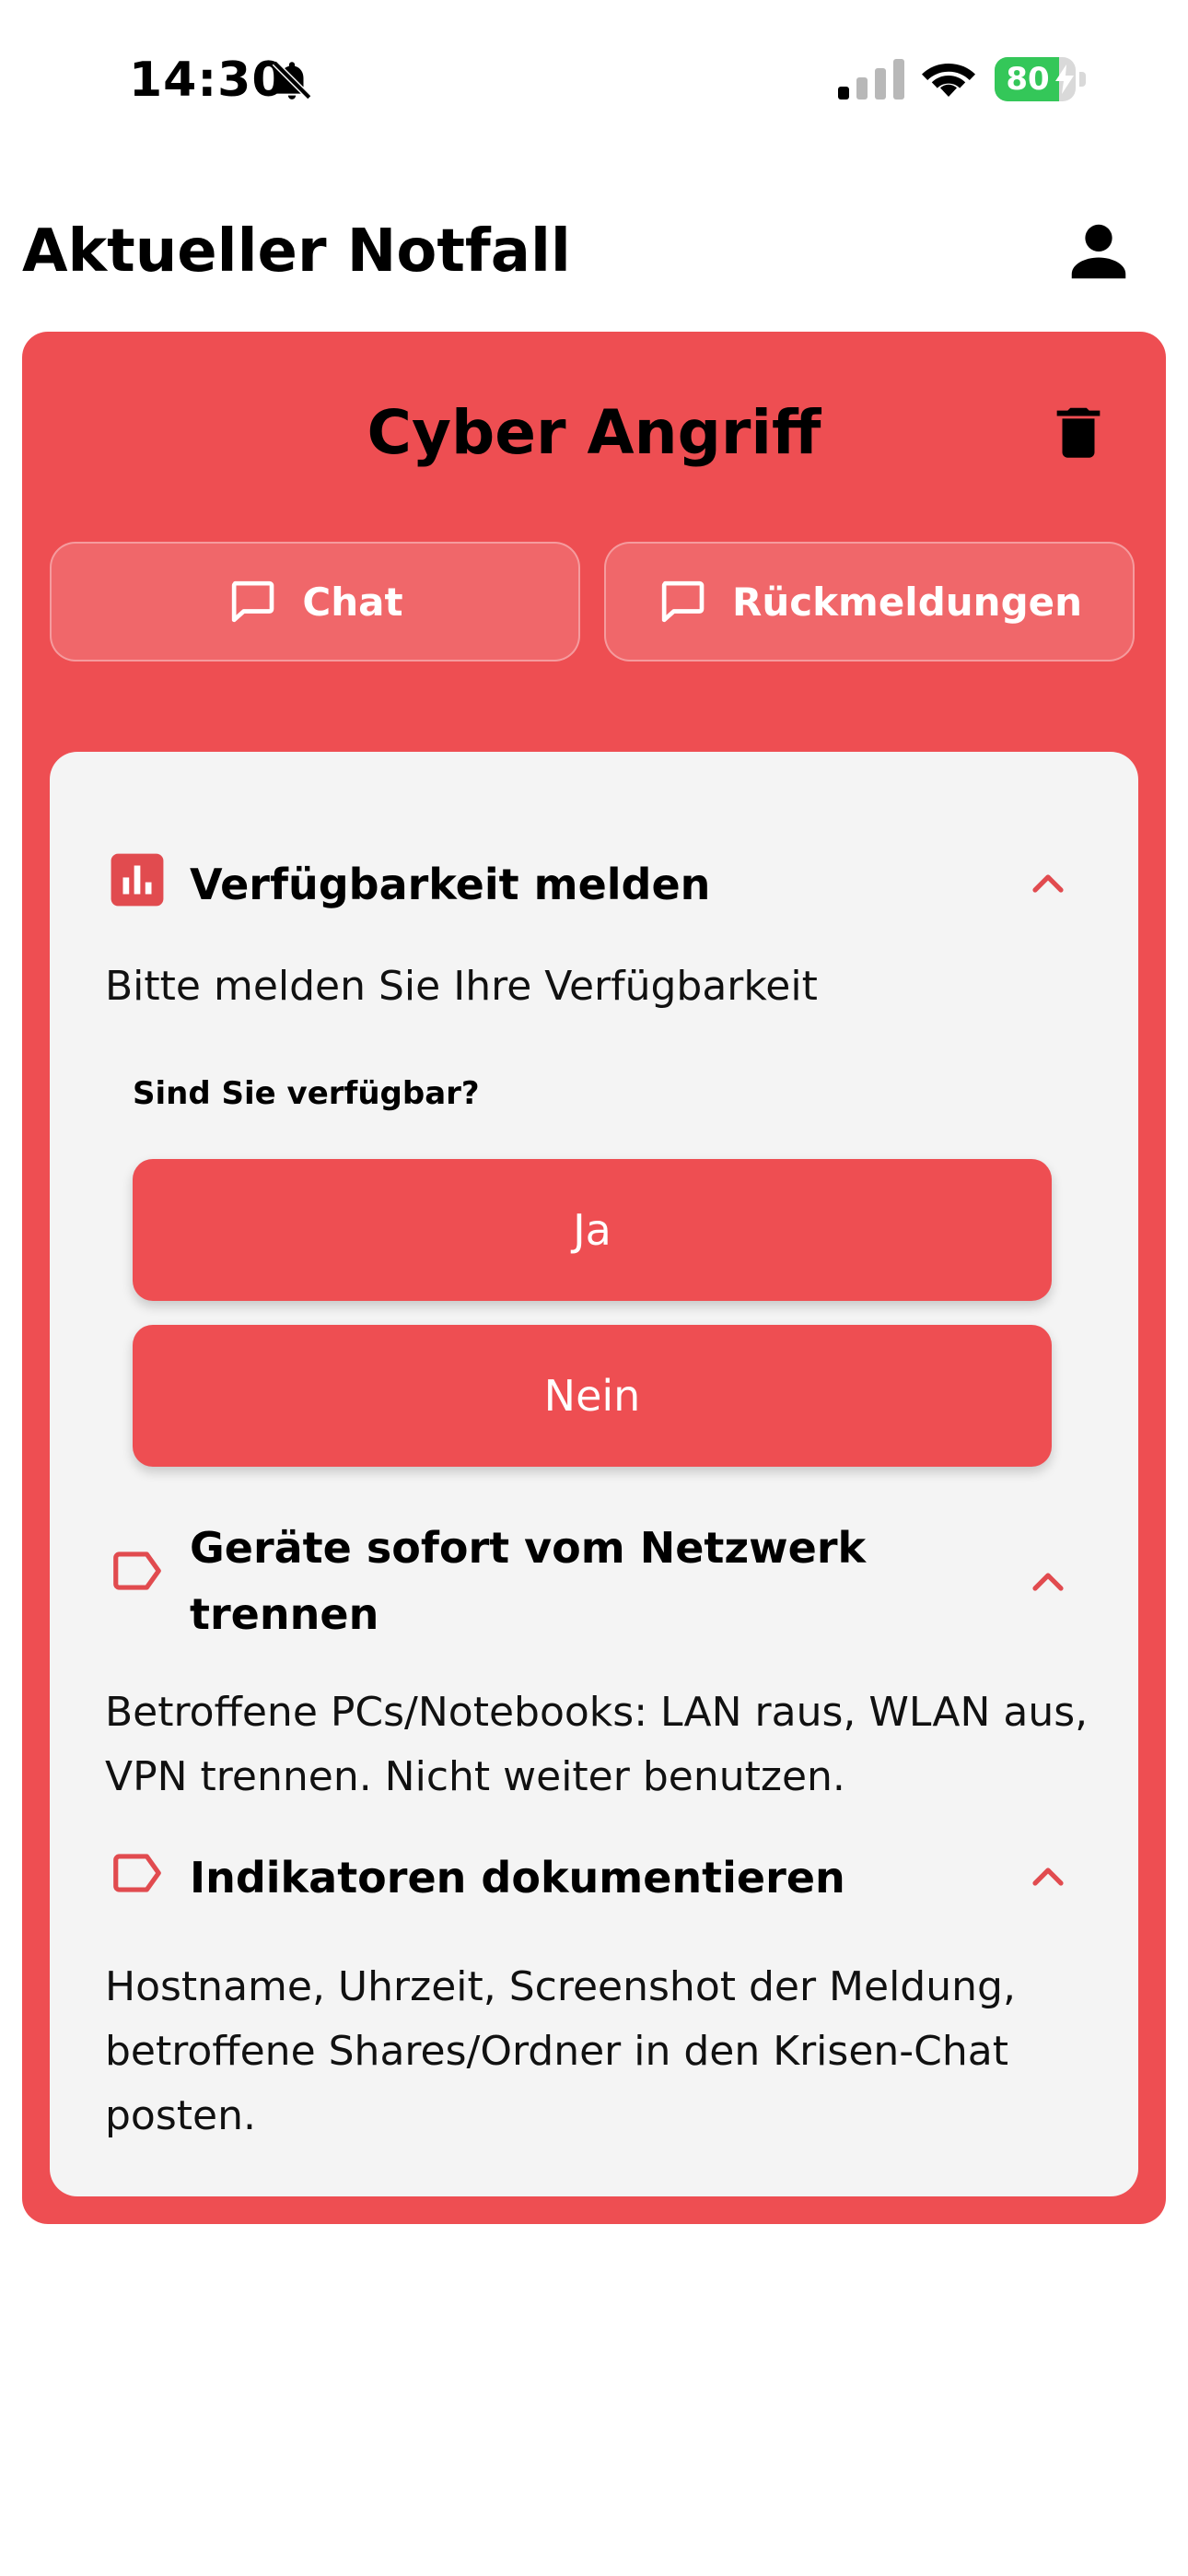 The width and height of the screenshot is (1188, 2576). I want to click on bar-chart-icon, so click(137, 880).